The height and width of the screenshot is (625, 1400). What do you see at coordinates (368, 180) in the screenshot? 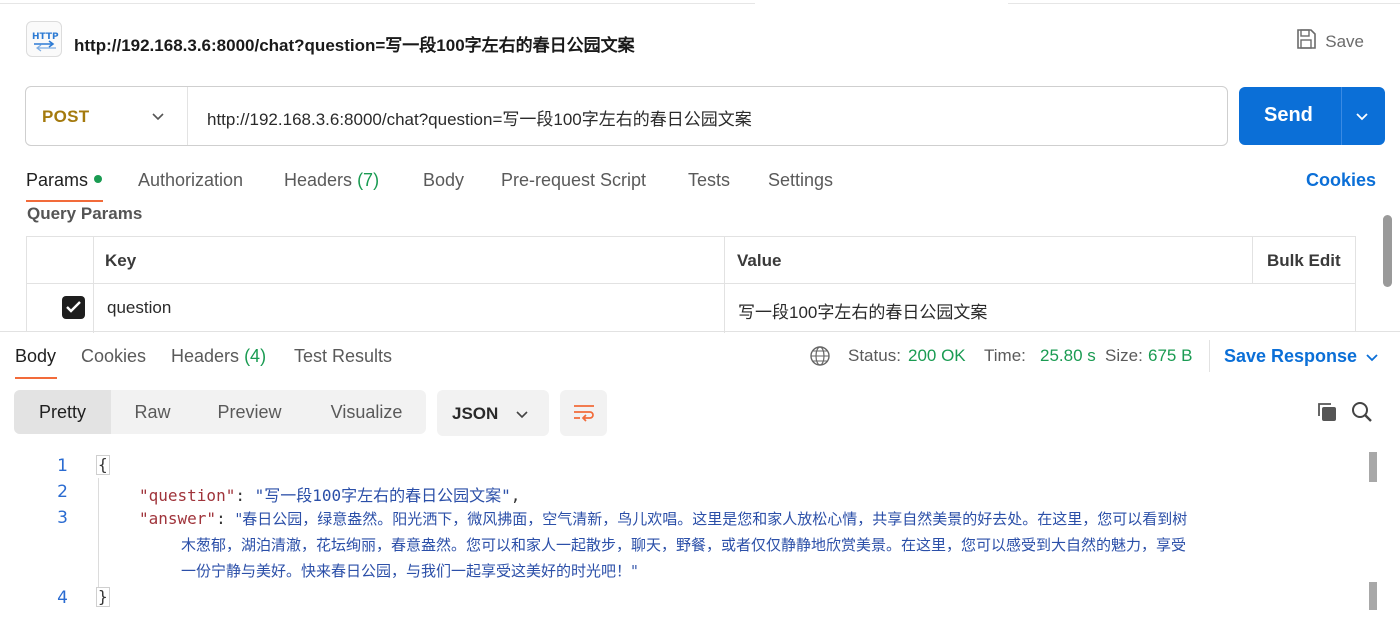
I see `headers-count: (7)` at bounding box center [368, 180].